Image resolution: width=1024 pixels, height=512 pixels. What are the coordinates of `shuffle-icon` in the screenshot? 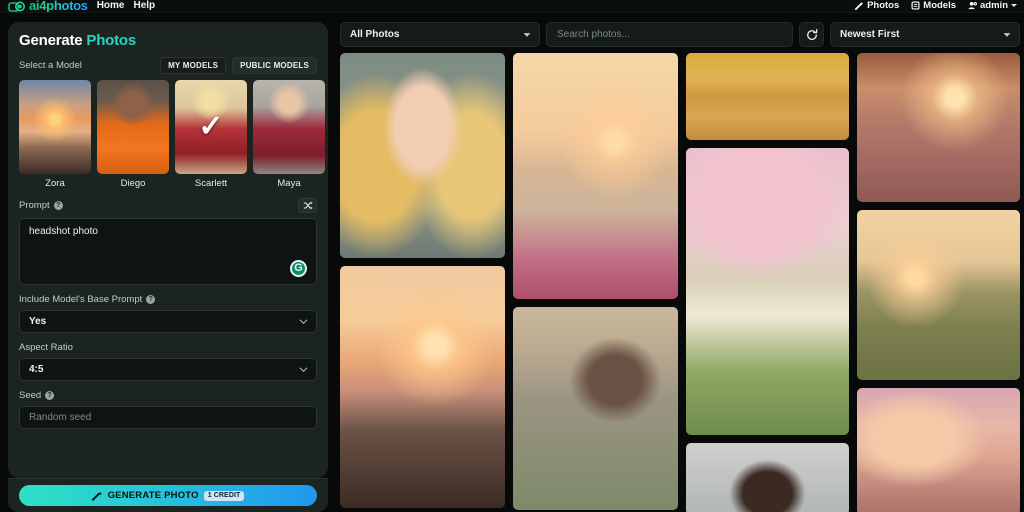 It's located at (307, 205).